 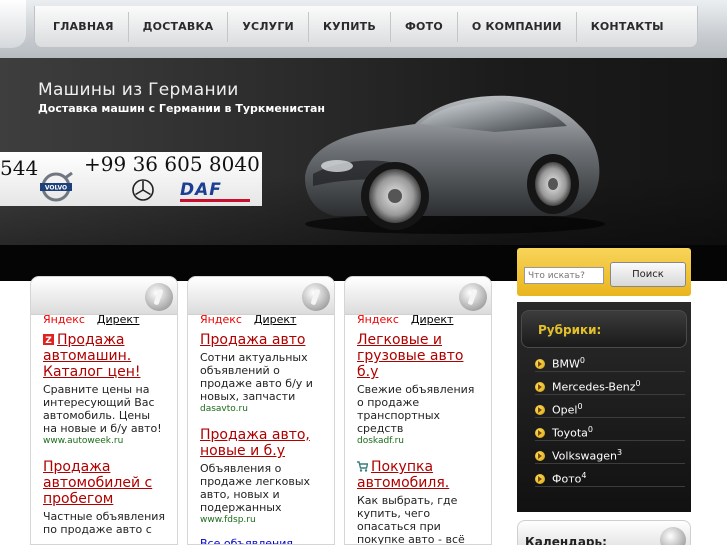 What do you see at coordinates (350, 26) in the screenshot?
I see `nav-item-buy: КУПИТЬ` at bounding box center [350, 26].